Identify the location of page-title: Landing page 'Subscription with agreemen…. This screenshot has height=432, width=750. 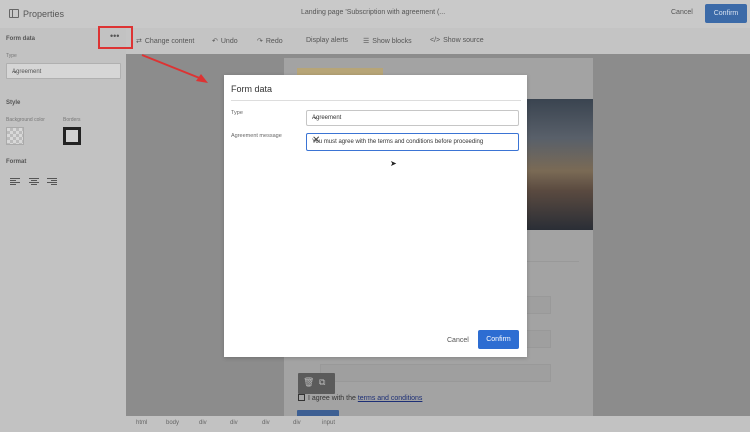
(373, 12).